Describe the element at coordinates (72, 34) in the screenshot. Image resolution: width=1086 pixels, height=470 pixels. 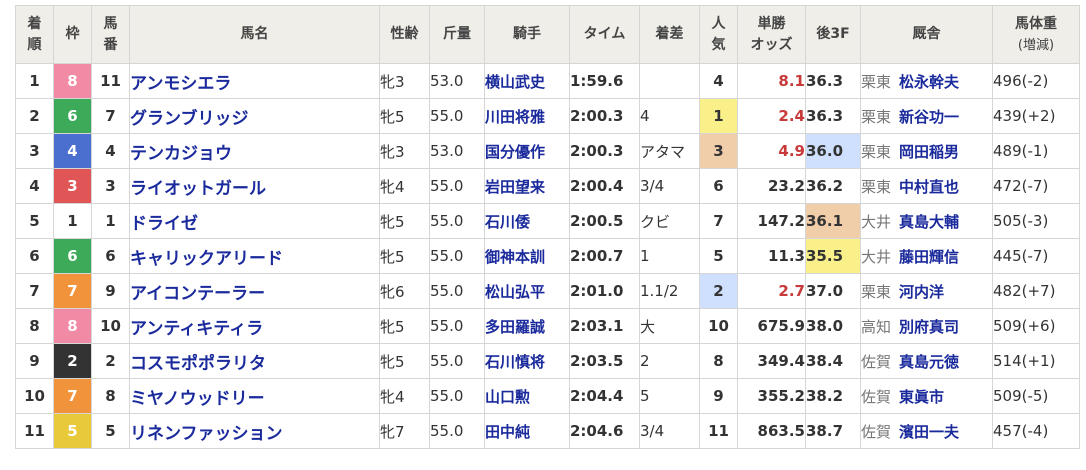
I see `col-gate: 枠` at that location.